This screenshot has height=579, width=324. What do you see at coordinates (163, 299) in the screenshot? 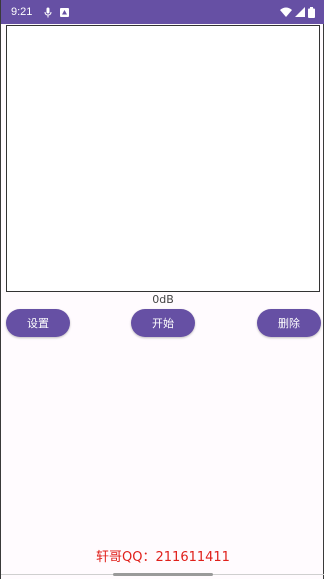
I see `db-level-readout: 0dB` at bounding box center [163, 299].